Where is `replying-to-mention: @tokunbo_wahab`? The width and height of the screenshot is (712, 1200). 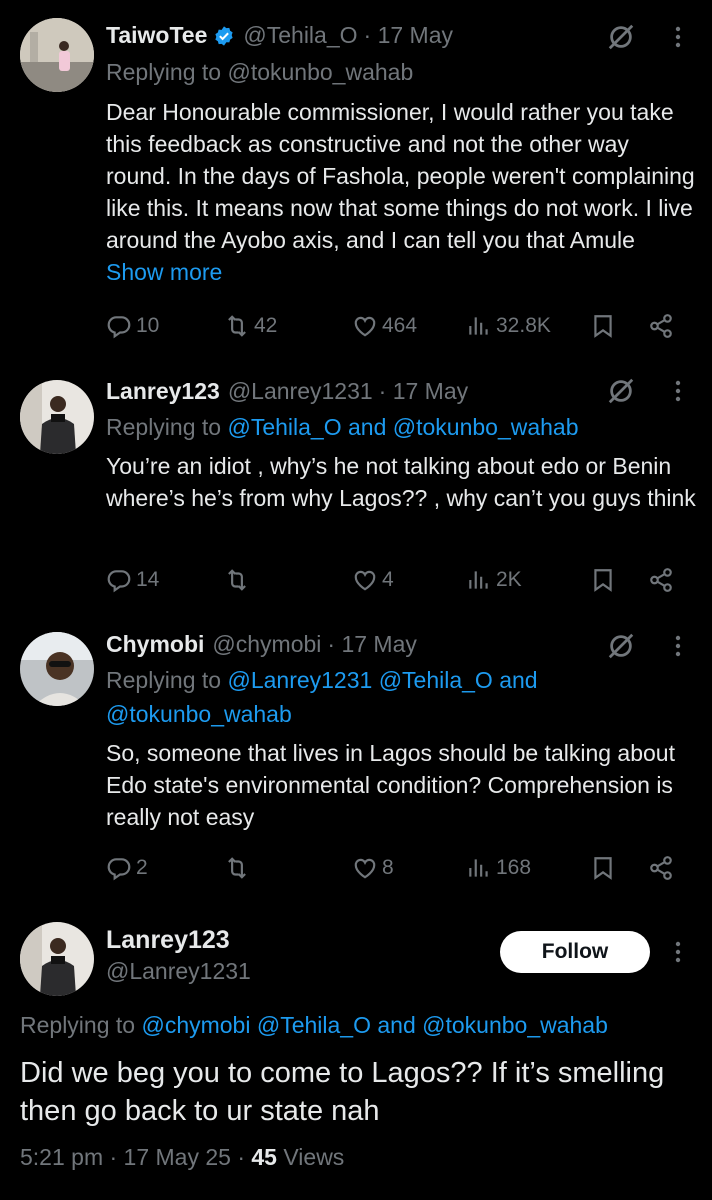 replying-to-mention: @tokunbo_wahab is located at coordinates (320, 72).